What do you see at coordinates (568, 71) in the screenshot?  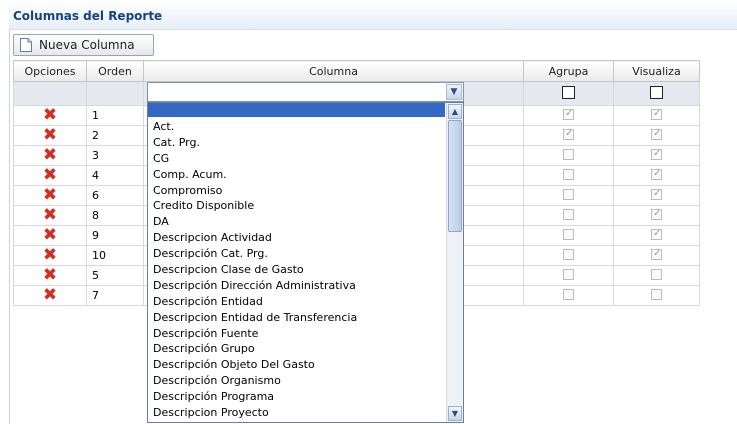 I see `header-agrupa: Agrupa` at bounding box center [568, 71].